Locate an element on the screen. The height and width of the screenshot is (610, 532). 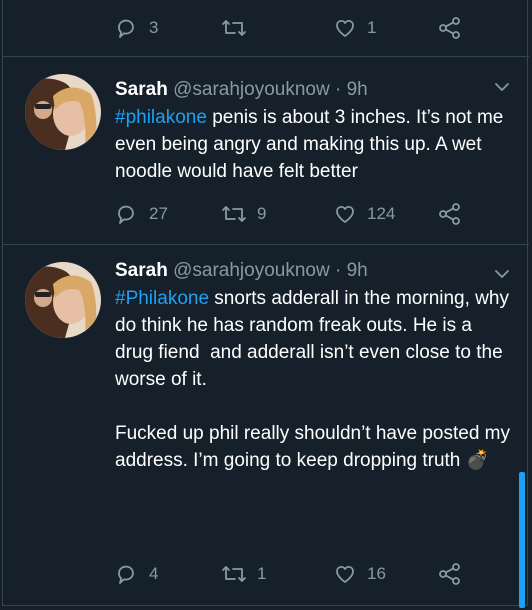
retweet-count: 9 is located at coordinates (262, 213).